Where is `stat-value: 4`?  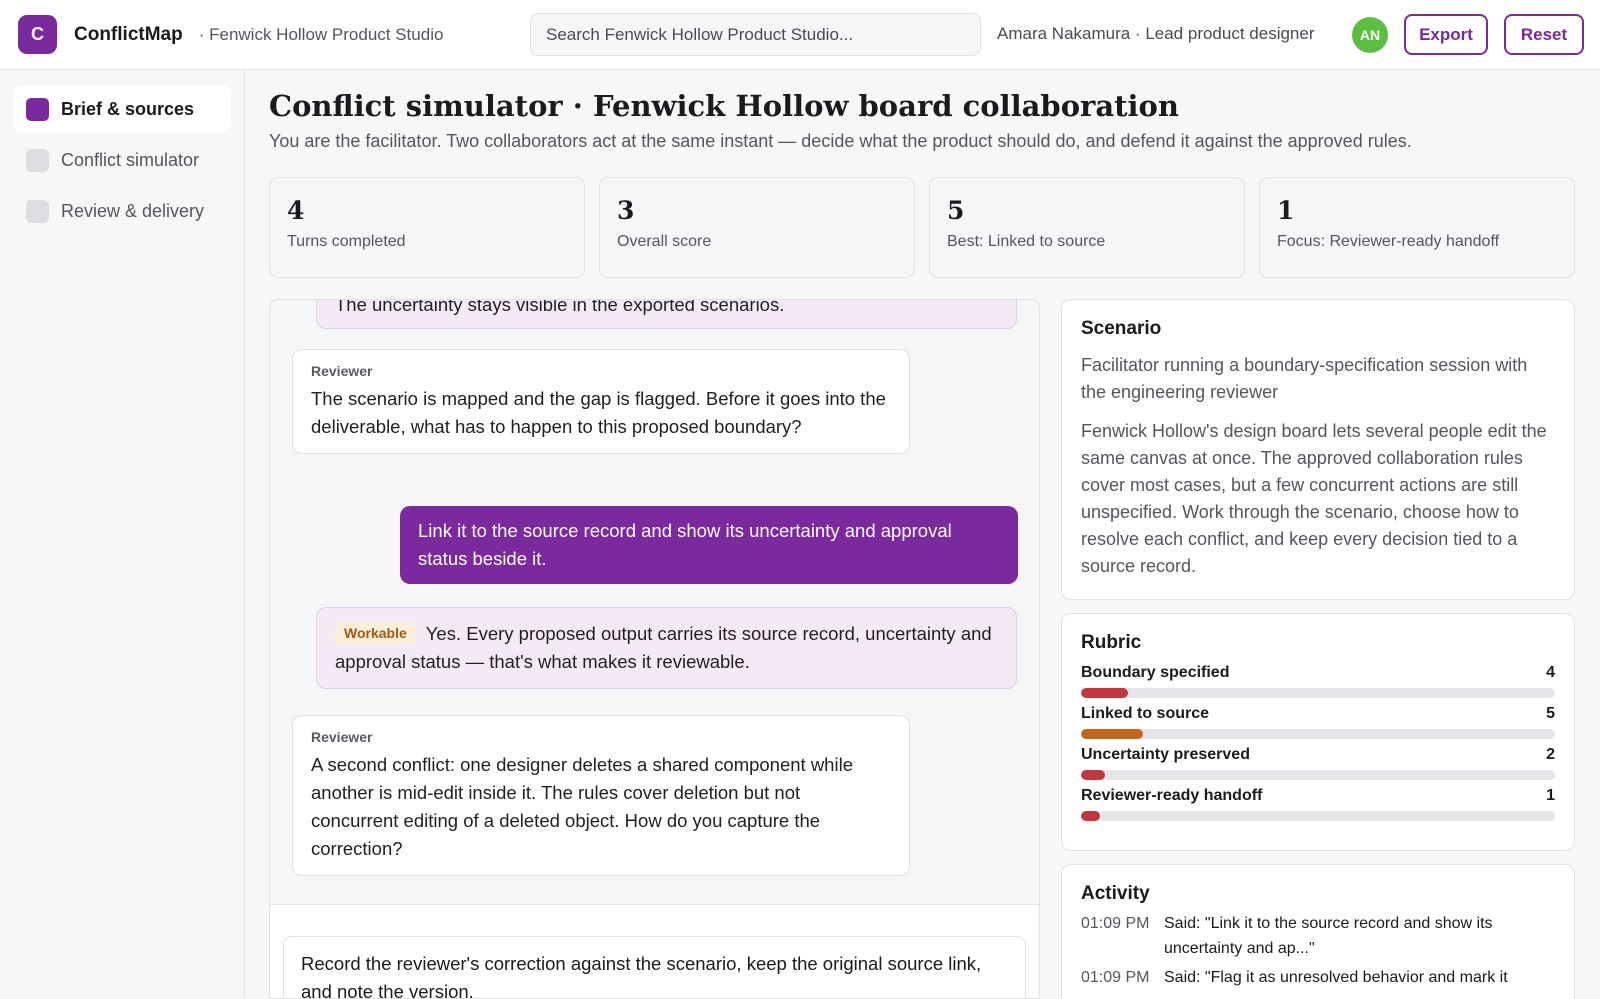 stat-value: 4 is located at coordinates (296, 210).